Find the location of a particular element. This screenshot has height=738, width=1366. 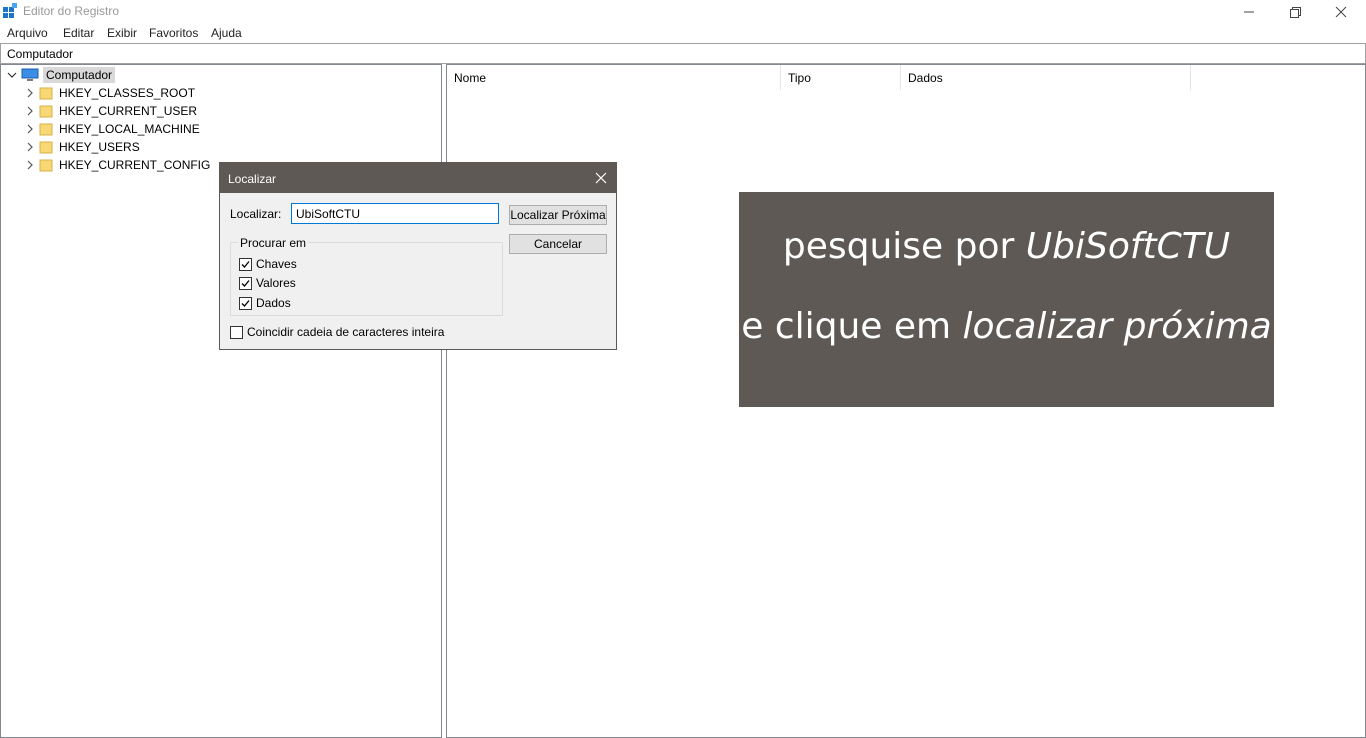

close-window-button is located at coordinates (1341, 12).